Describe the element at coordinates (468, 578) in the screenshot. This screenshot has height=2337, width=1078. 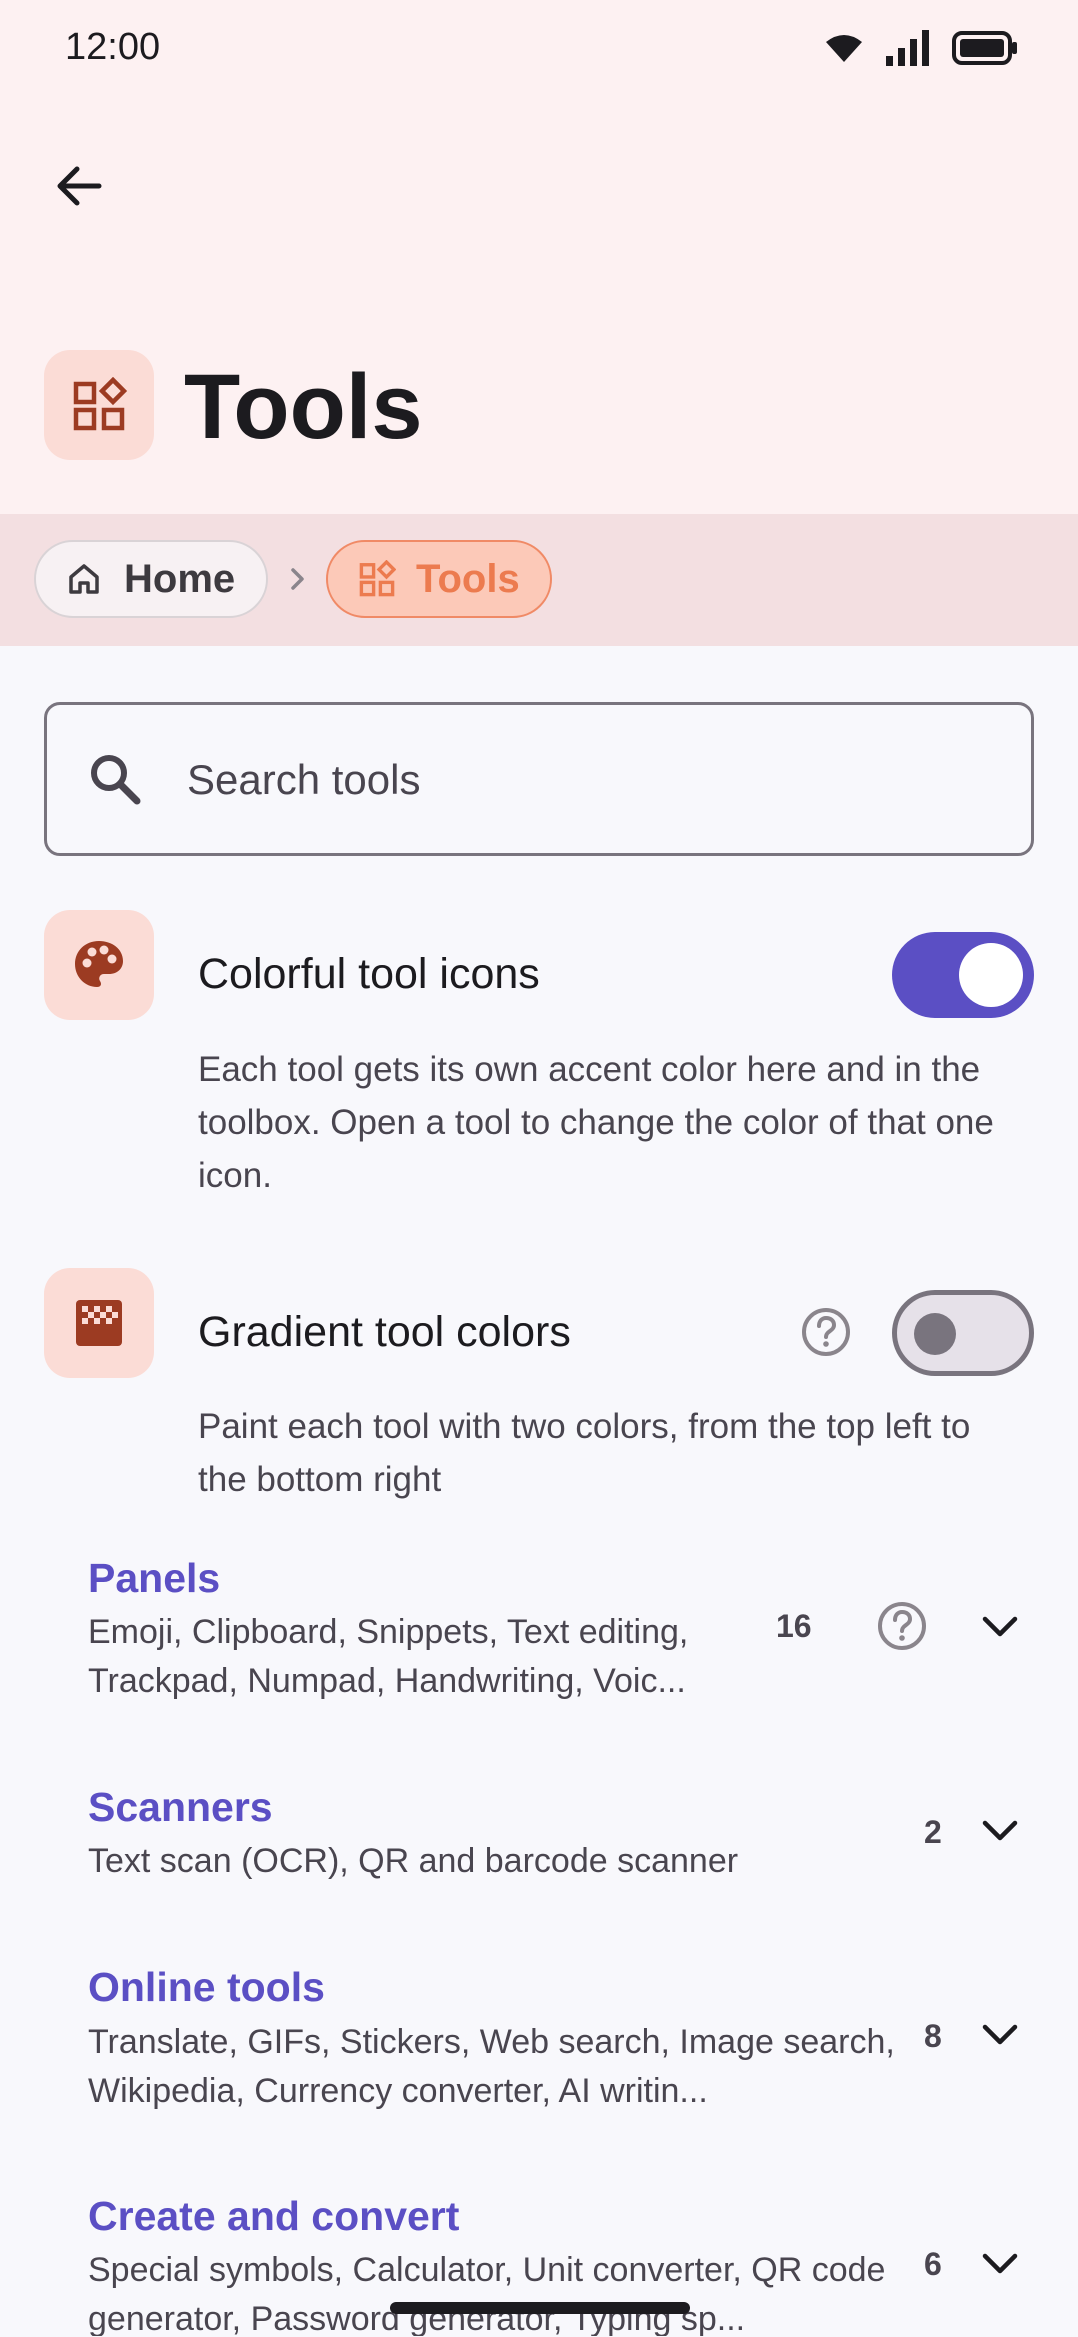
I see `breadcrumb-tools-label: Tools` at that location.